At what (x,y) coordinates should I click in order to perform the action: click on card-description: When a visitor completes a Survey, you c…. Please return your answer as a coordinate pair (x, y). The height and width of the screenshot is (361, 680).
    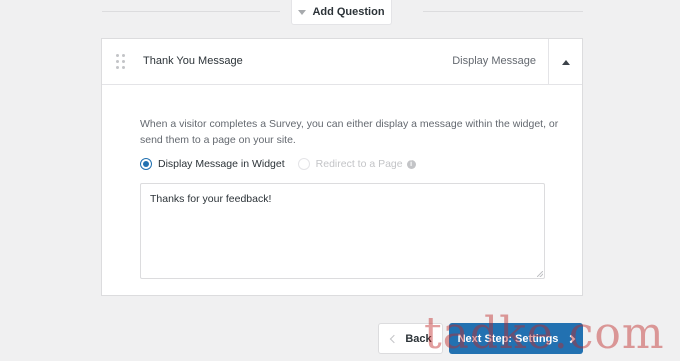
    Looking at the image, I should click on (349, 132).